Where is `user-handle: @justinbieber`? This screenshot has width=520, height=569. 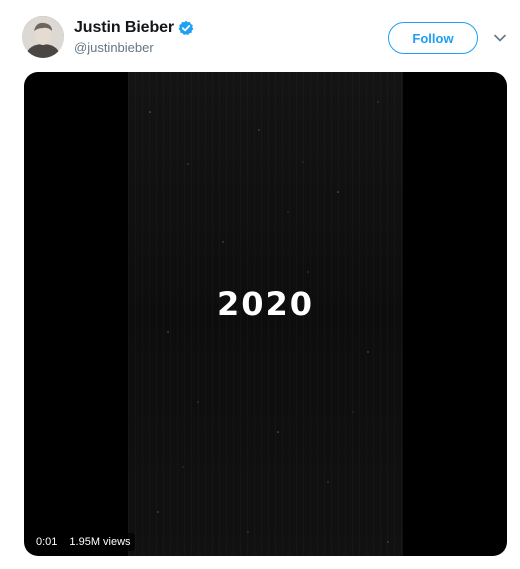 user-handle: @justinbieber is located at coordinates (134, 47).